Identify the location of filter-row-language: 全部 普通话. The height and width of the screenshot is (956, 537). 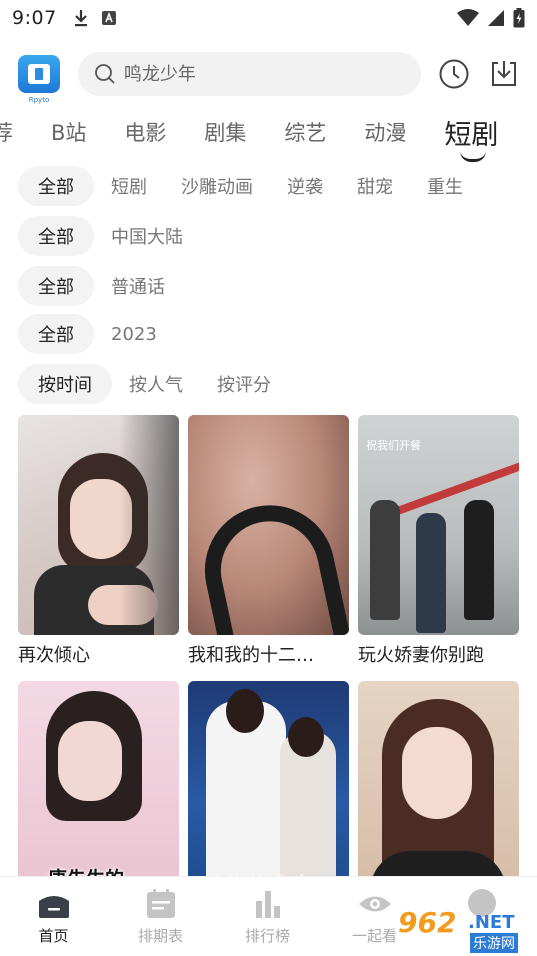
(100, 286).